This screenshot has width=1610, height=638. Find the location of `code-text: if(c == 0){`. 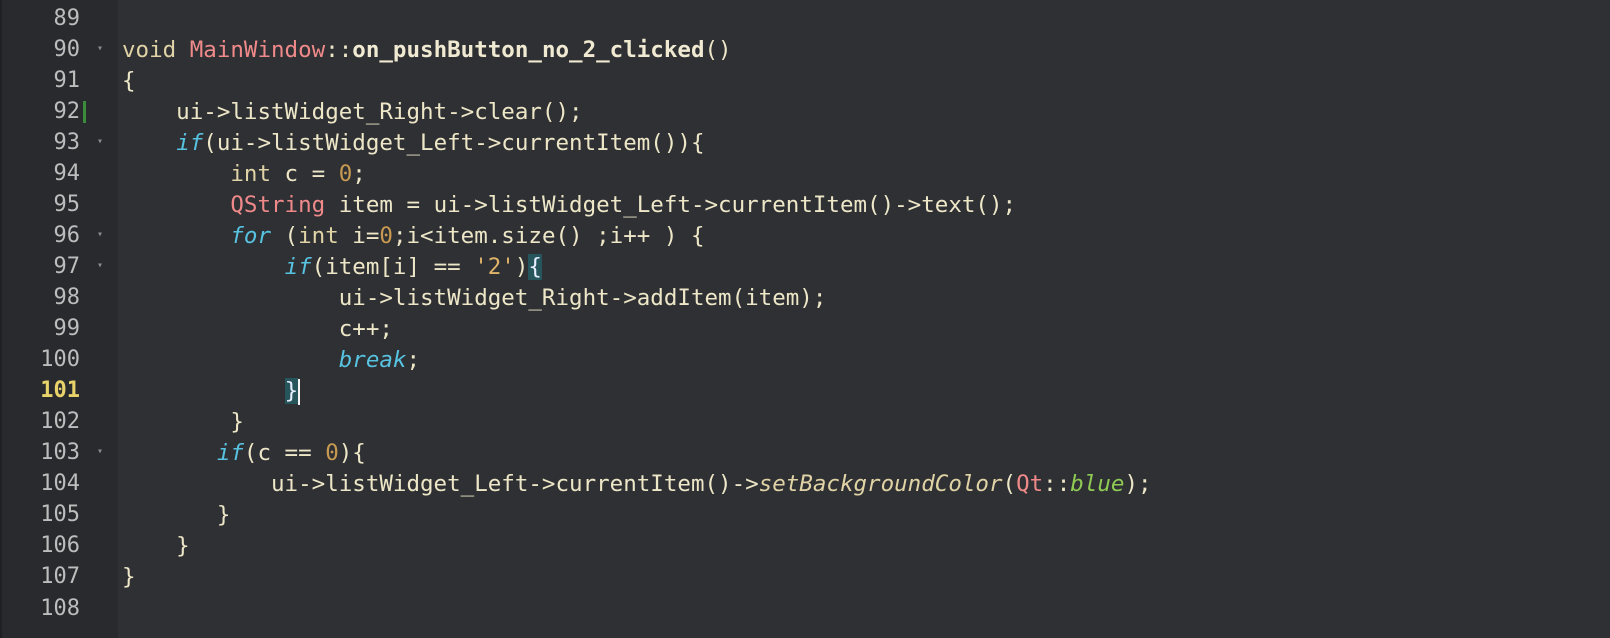

code-text: if(c == 0){ is located at coordinates (244, 453).